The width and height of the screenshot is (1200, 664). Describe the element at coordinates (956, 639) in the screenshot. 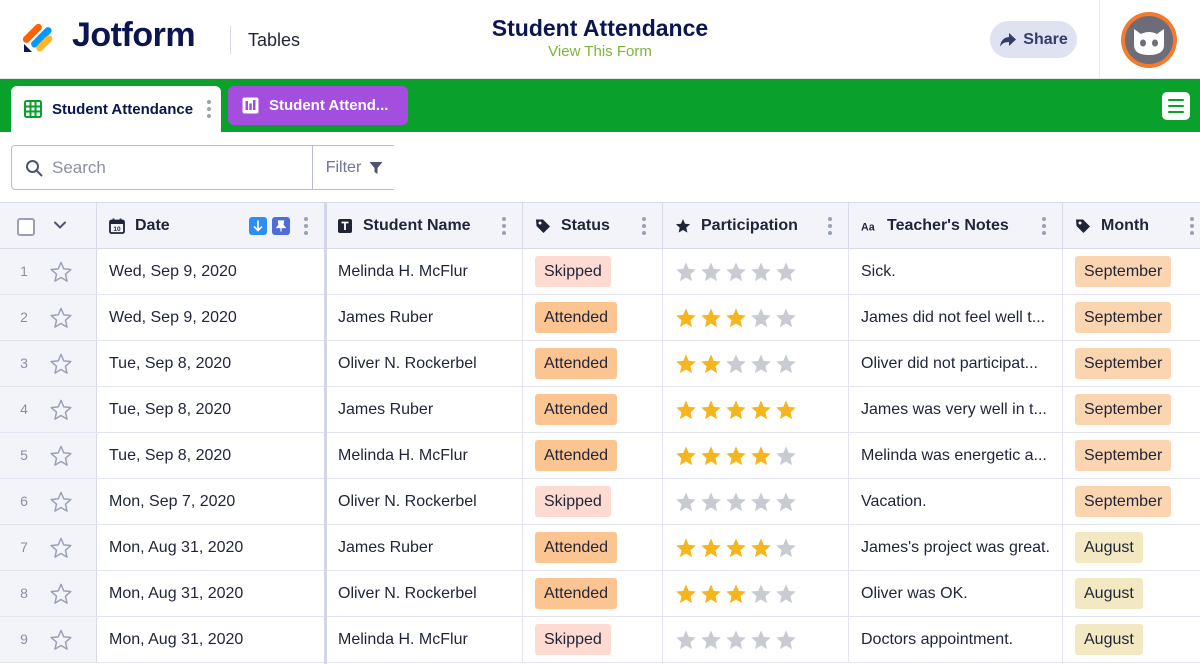

I see `cell-teachers-notes: Doctors appointment.` at that location.